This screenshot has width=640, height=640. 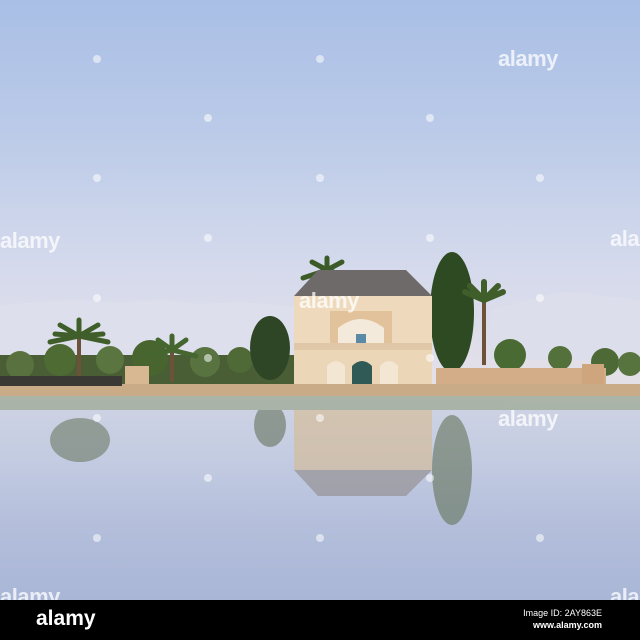 I want to click on cypress-tree-left, so click(x=270, y=348).